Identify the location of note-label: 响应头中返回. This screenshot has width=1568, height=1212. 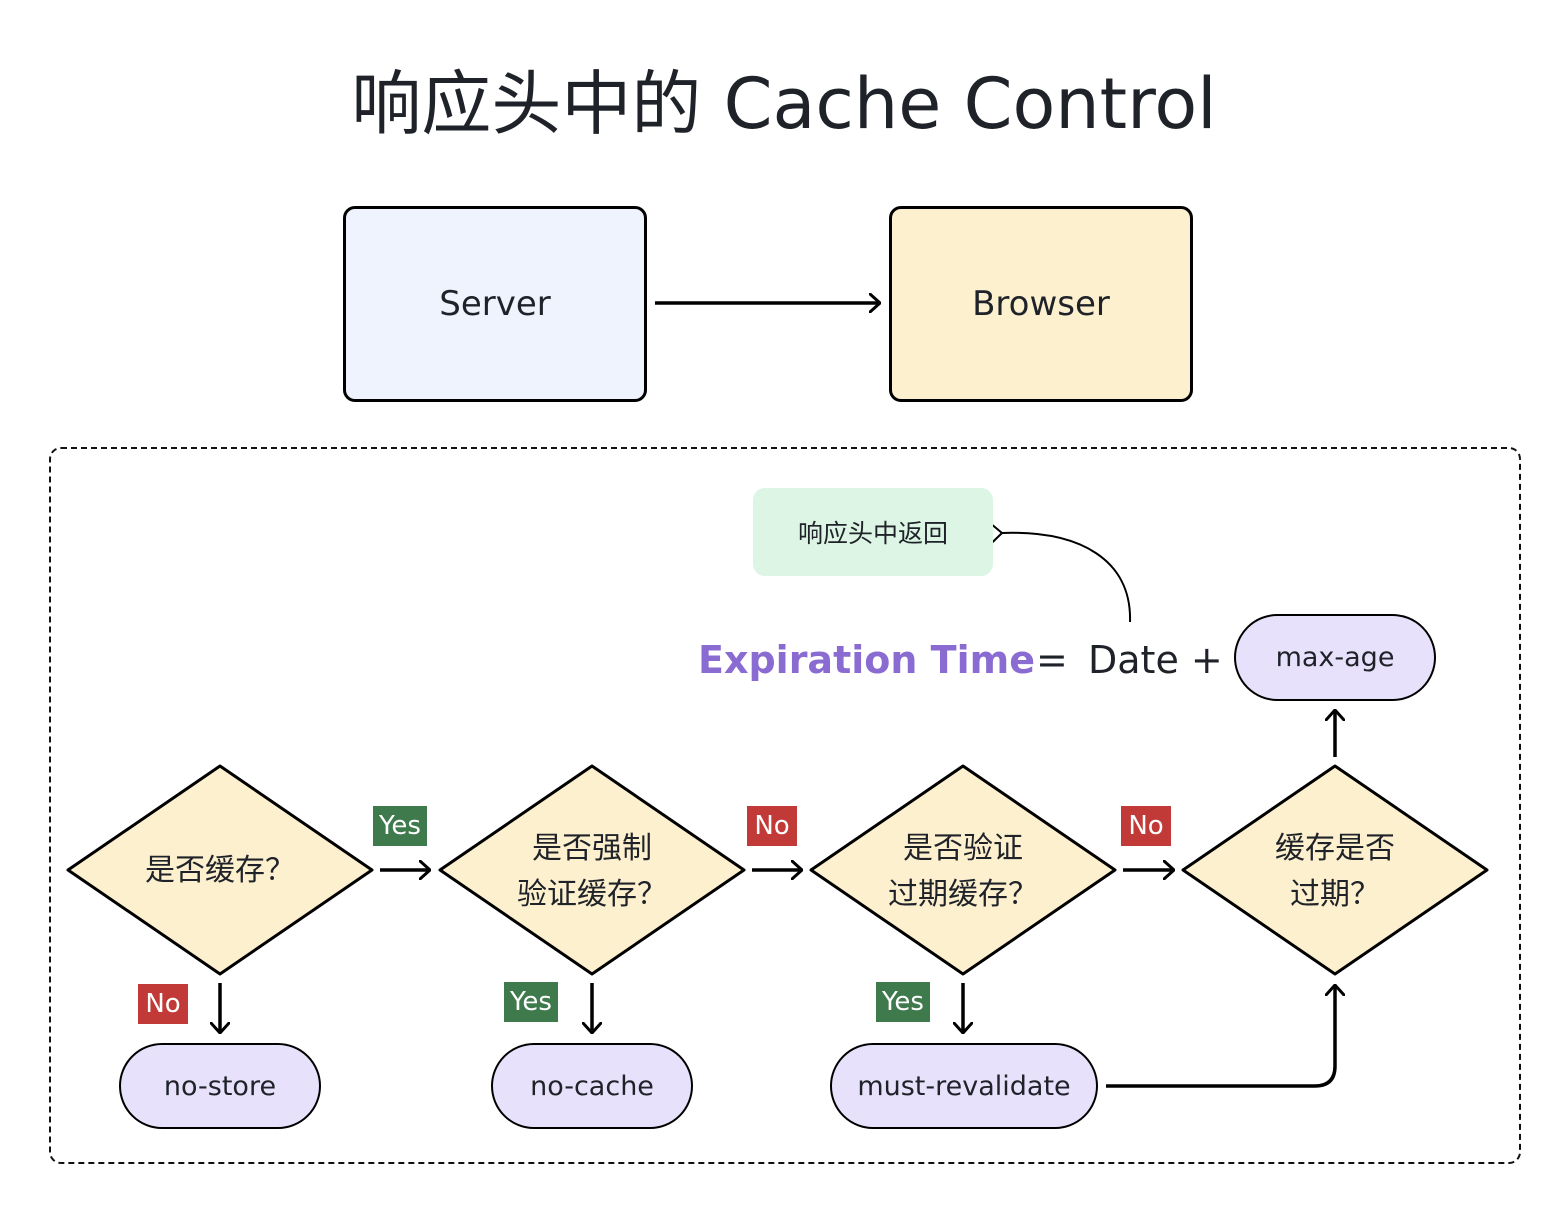
(872, 533).